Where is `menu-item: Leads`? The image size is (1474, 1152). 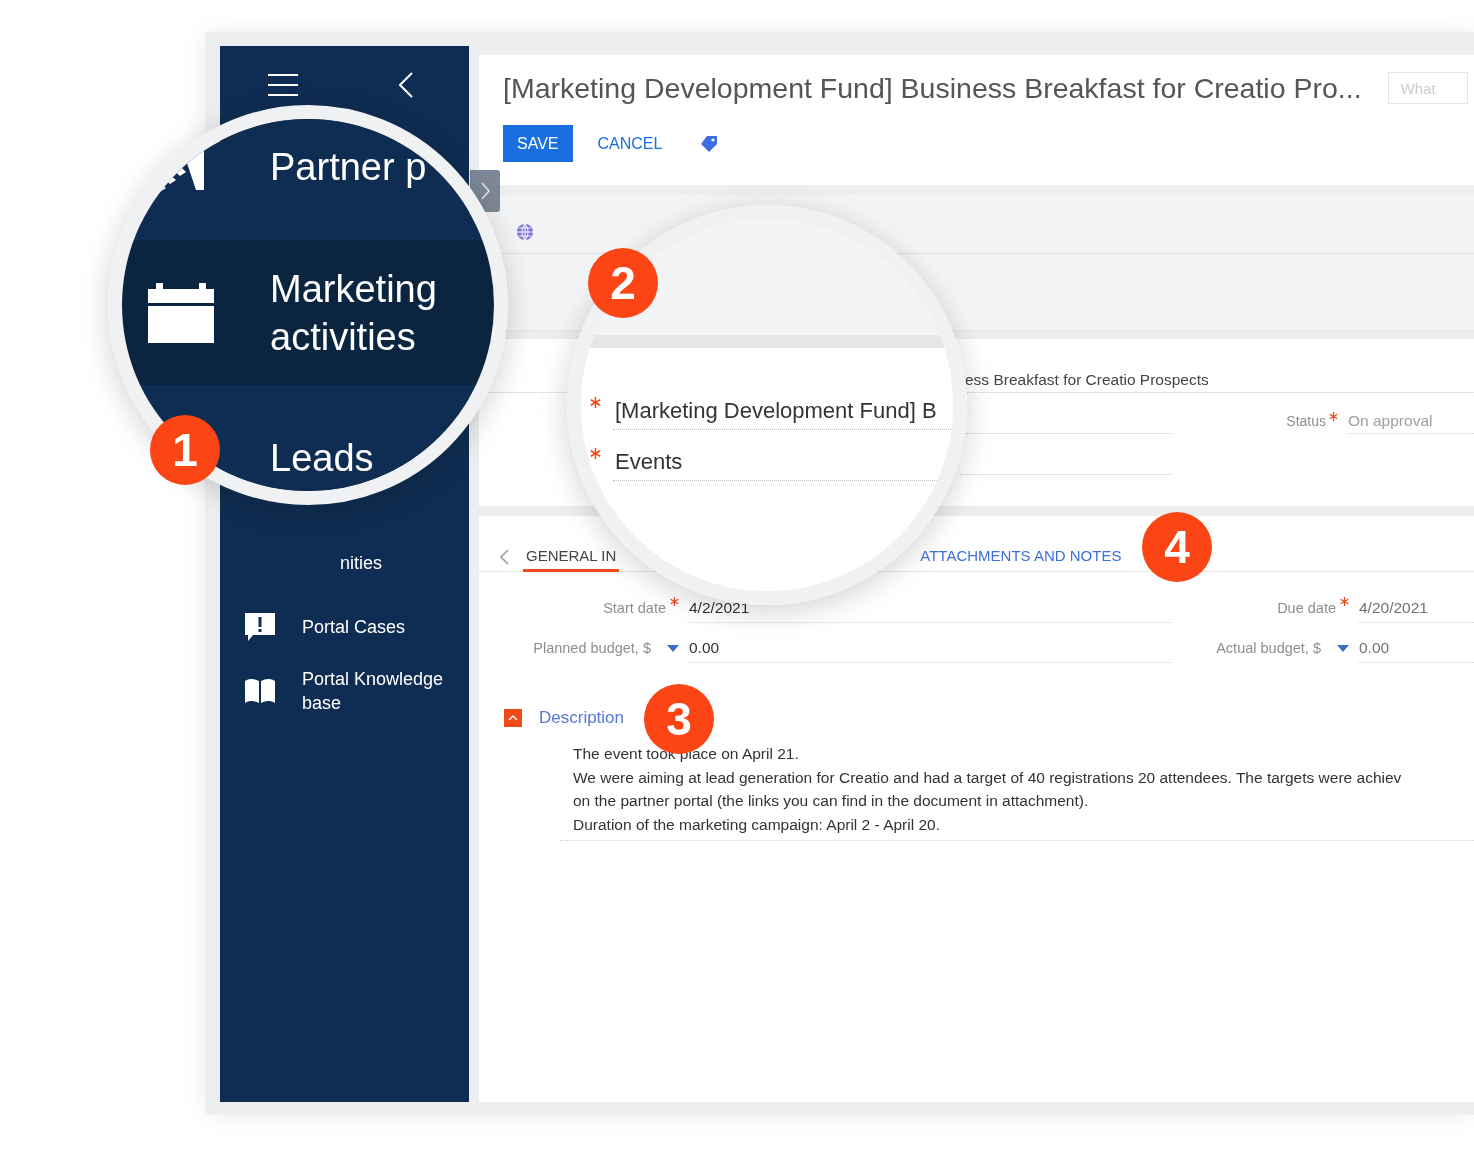
menu-item: Leads is located at coordinates (322, 458).